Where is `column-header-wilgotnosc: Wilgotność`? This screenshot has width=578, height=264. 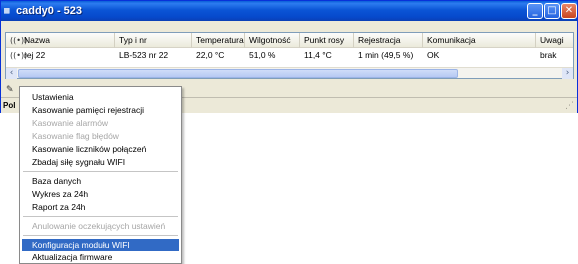
column-header-wilgotnosc: Wilgotność is located at coordinates (272, 40).